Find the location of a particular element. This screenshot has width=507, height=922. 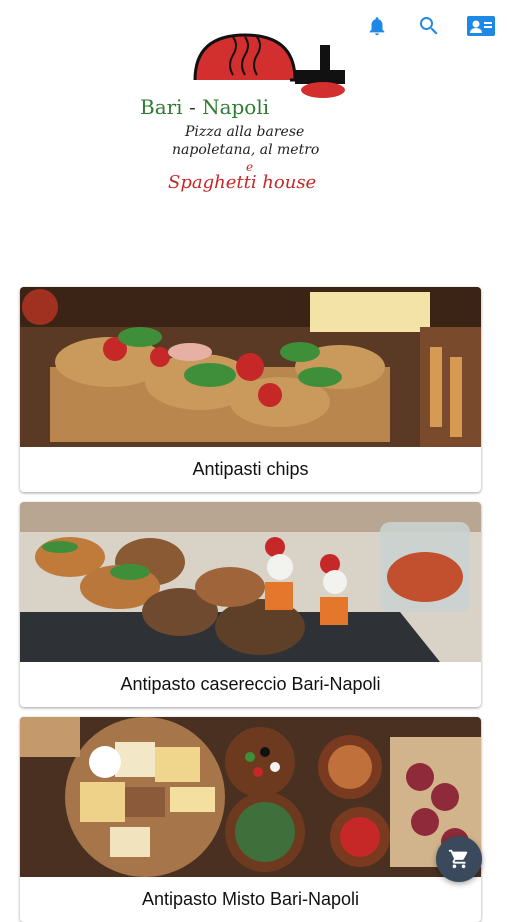

menu-card-label: Antipasti chips is located at coordinates (250, 469).